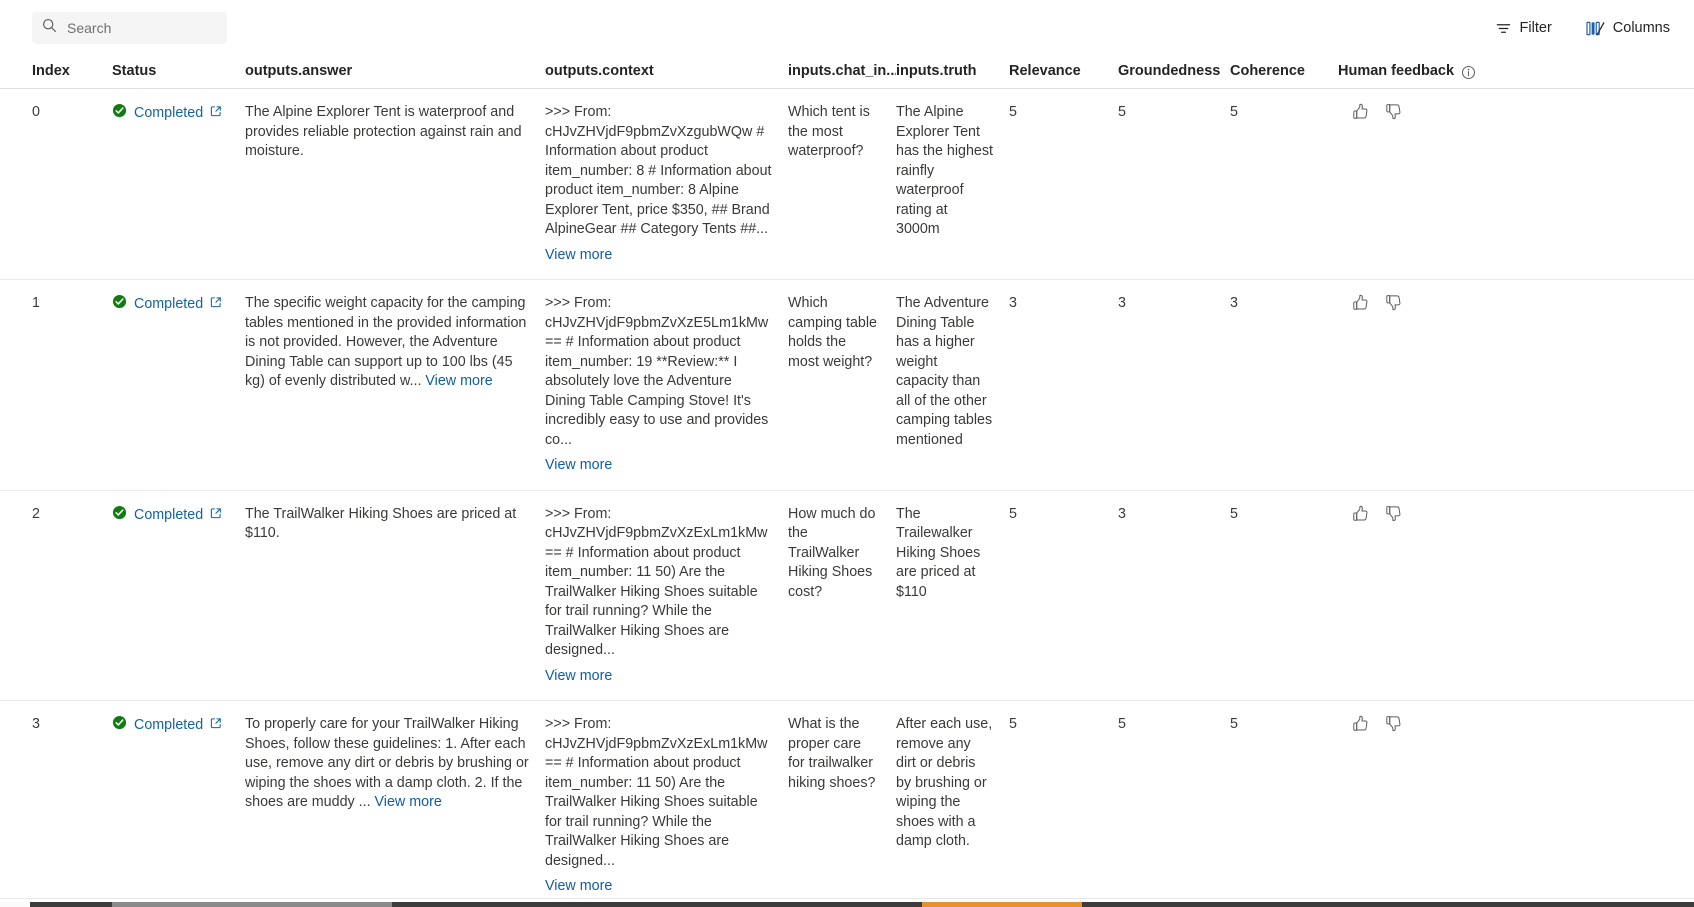 The width and height of the screenshot is (1694, 907). Describe the element at coordinates (1535, 28) in the screenshot. I see `filter-button-label: Filter` at that location.